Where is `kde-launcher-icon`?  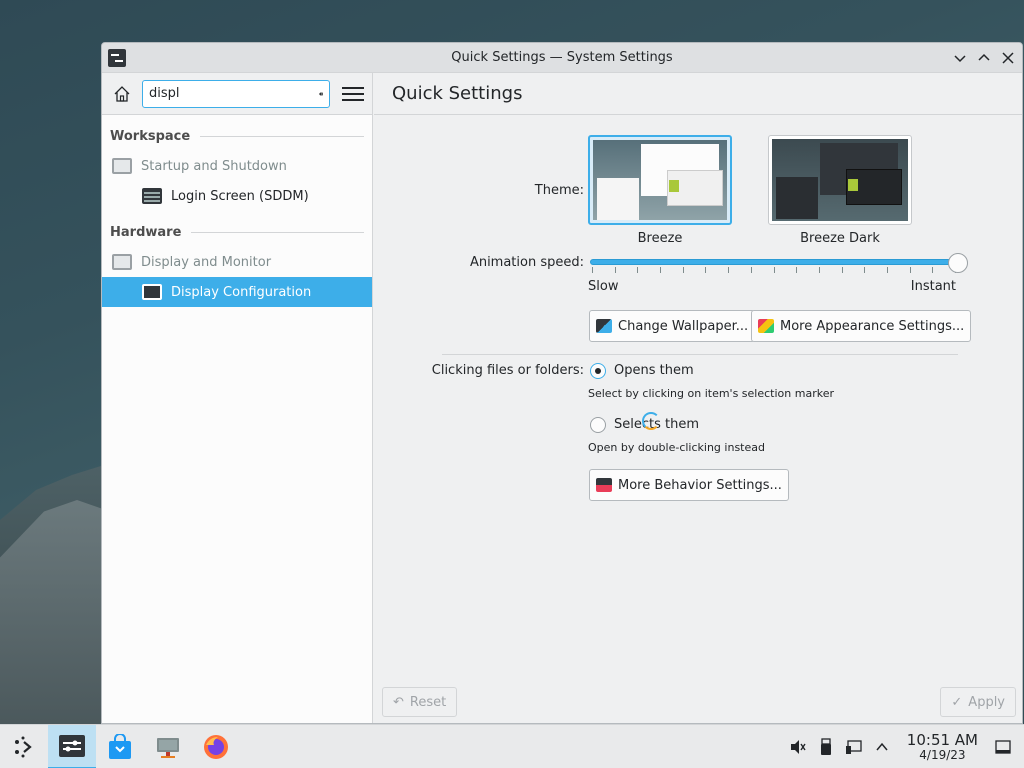
kde-launcher-icon is located at coordinates (23, 746).